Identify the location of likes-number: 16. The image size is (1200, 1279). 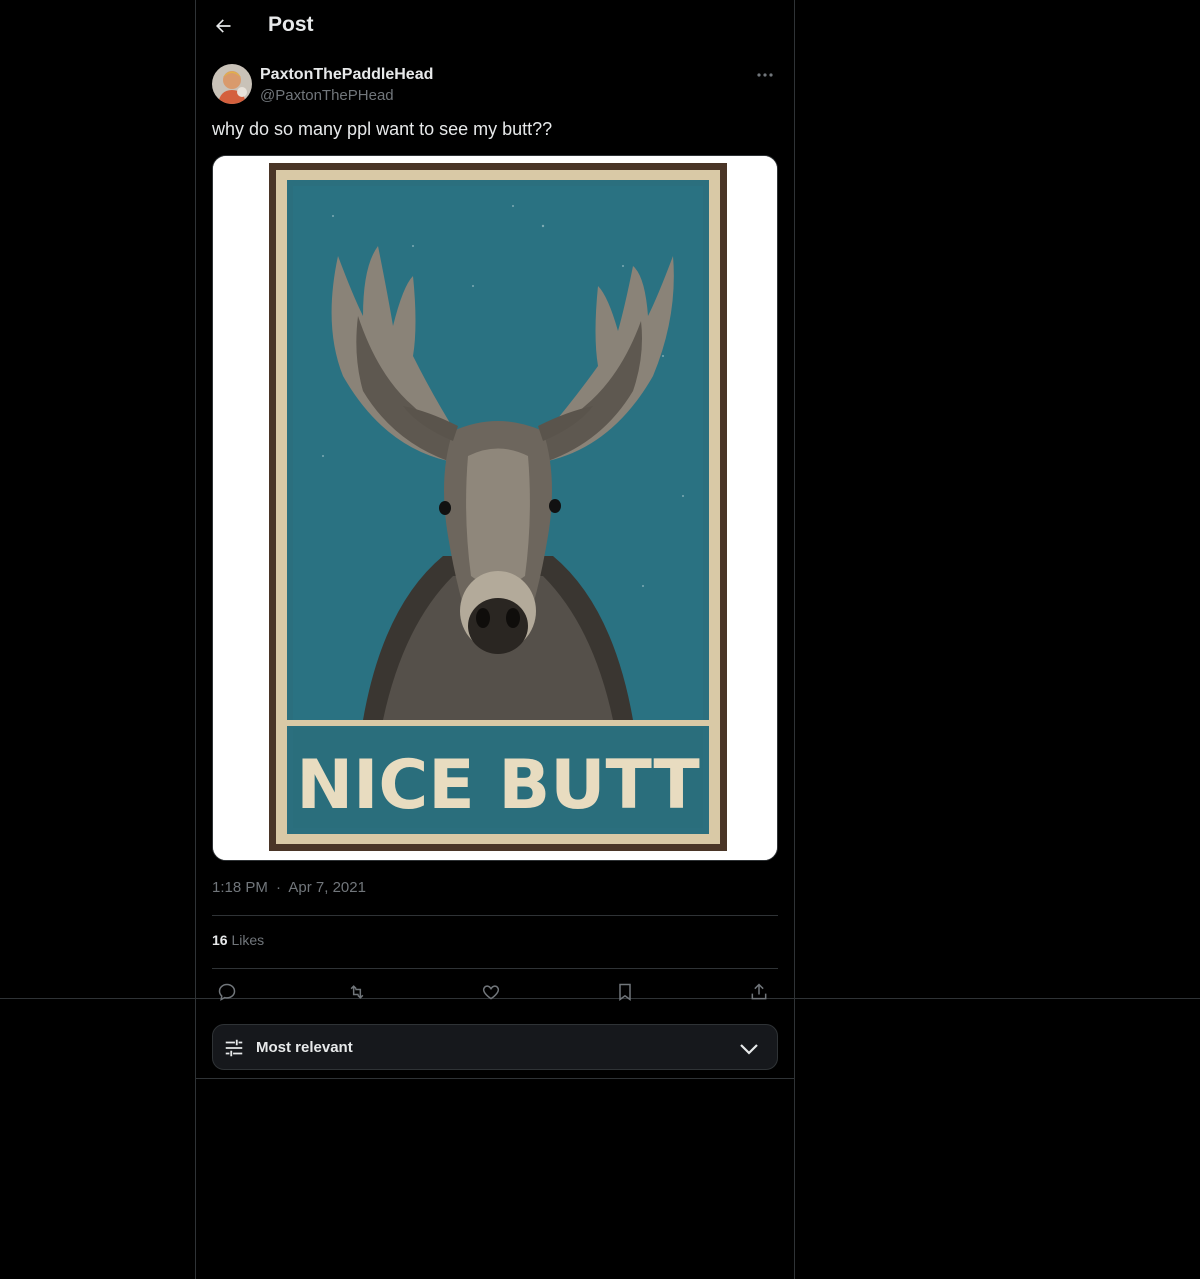
(220, 940).